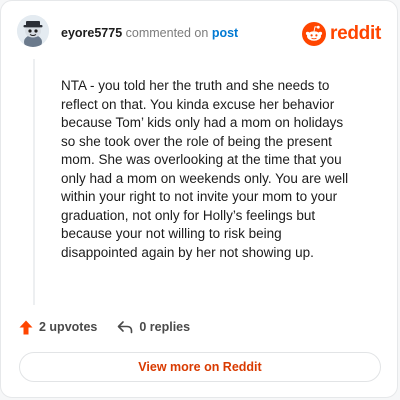 This screenshot has height=400, width=400. I want to click on thread-line, so click(34, 182).